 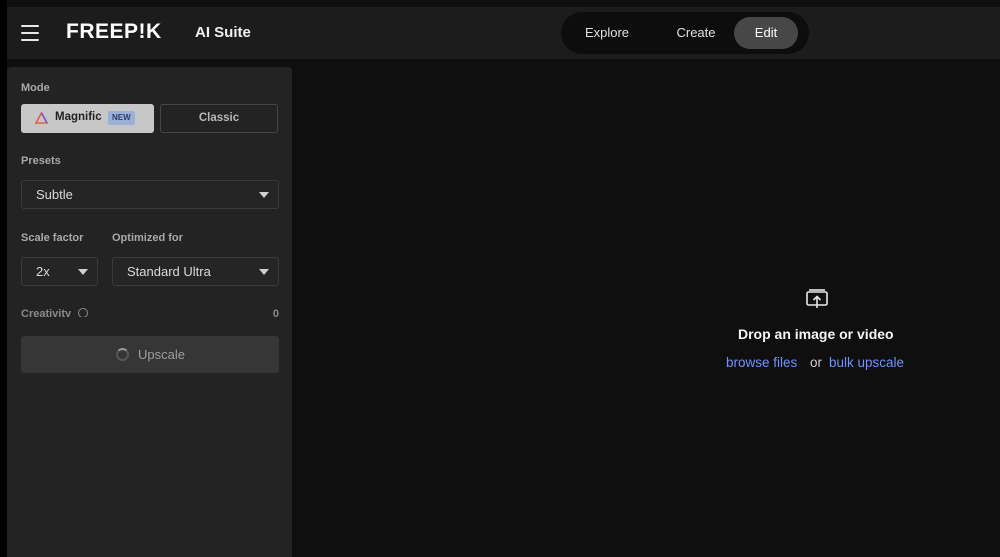 I want to click on mode-magnific-button: Magnific NEW, so click(x=87, y=118).